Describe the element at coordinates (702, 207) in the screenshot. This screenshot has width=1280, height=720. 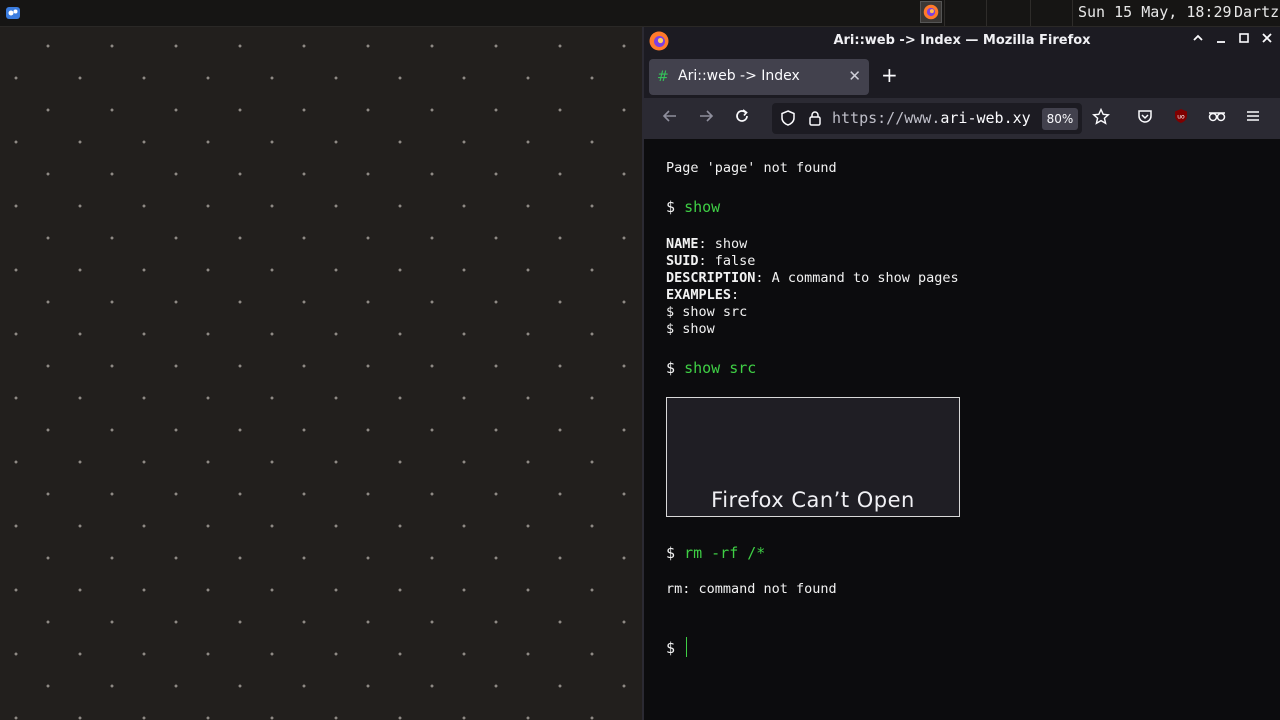
I see `command-text: show` at that location.